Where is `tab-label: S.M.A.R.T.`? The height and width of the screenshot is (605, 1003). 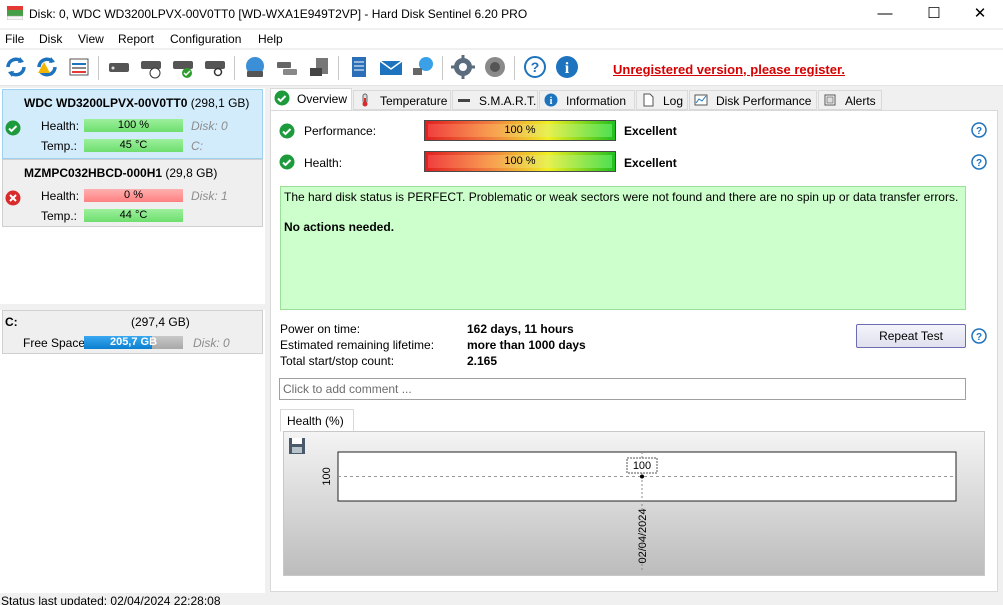 tab-label: S.M.A.R.T. is located at coordinates (508, 101).